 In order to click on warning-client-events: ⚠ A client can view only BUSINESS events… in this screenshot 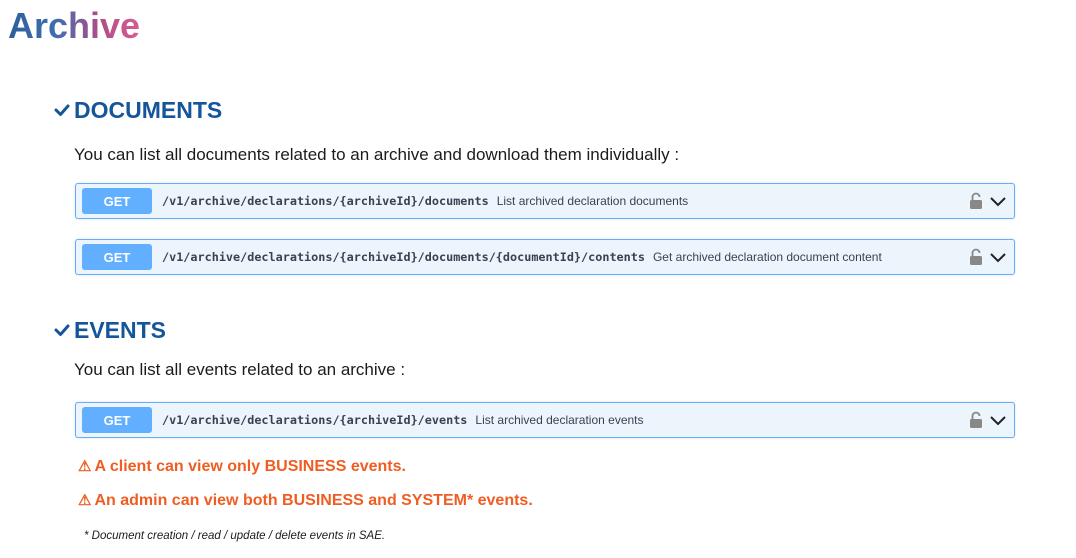, I will do `click(242, 467)`.